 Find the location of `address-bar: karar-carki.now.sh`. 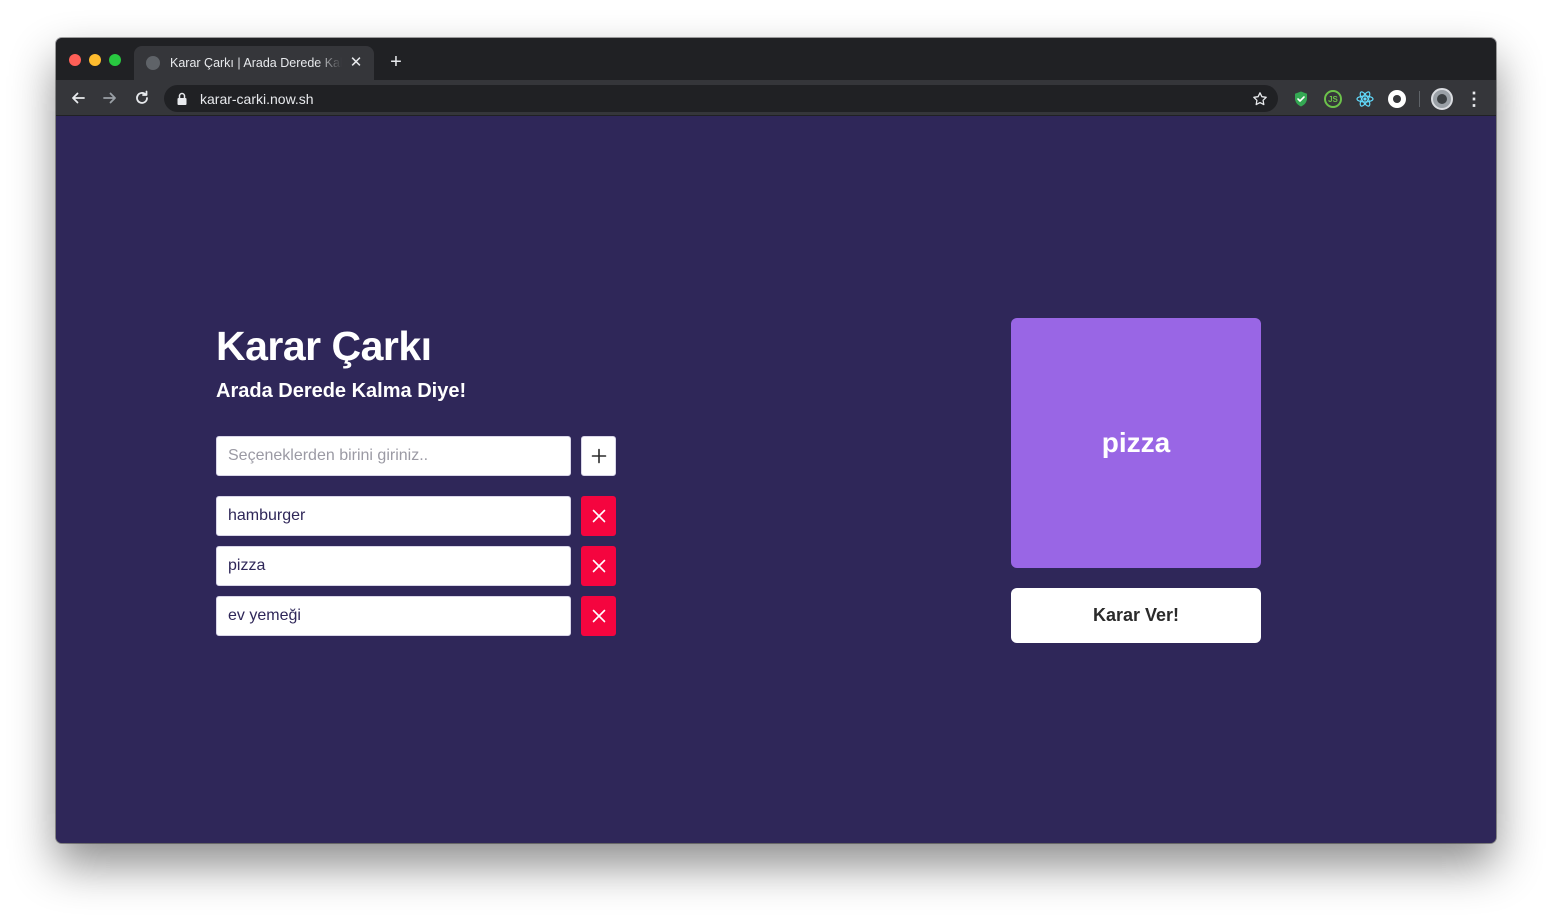

address-bar: karar-carki.now.sh is located at coordinates (721, 98).